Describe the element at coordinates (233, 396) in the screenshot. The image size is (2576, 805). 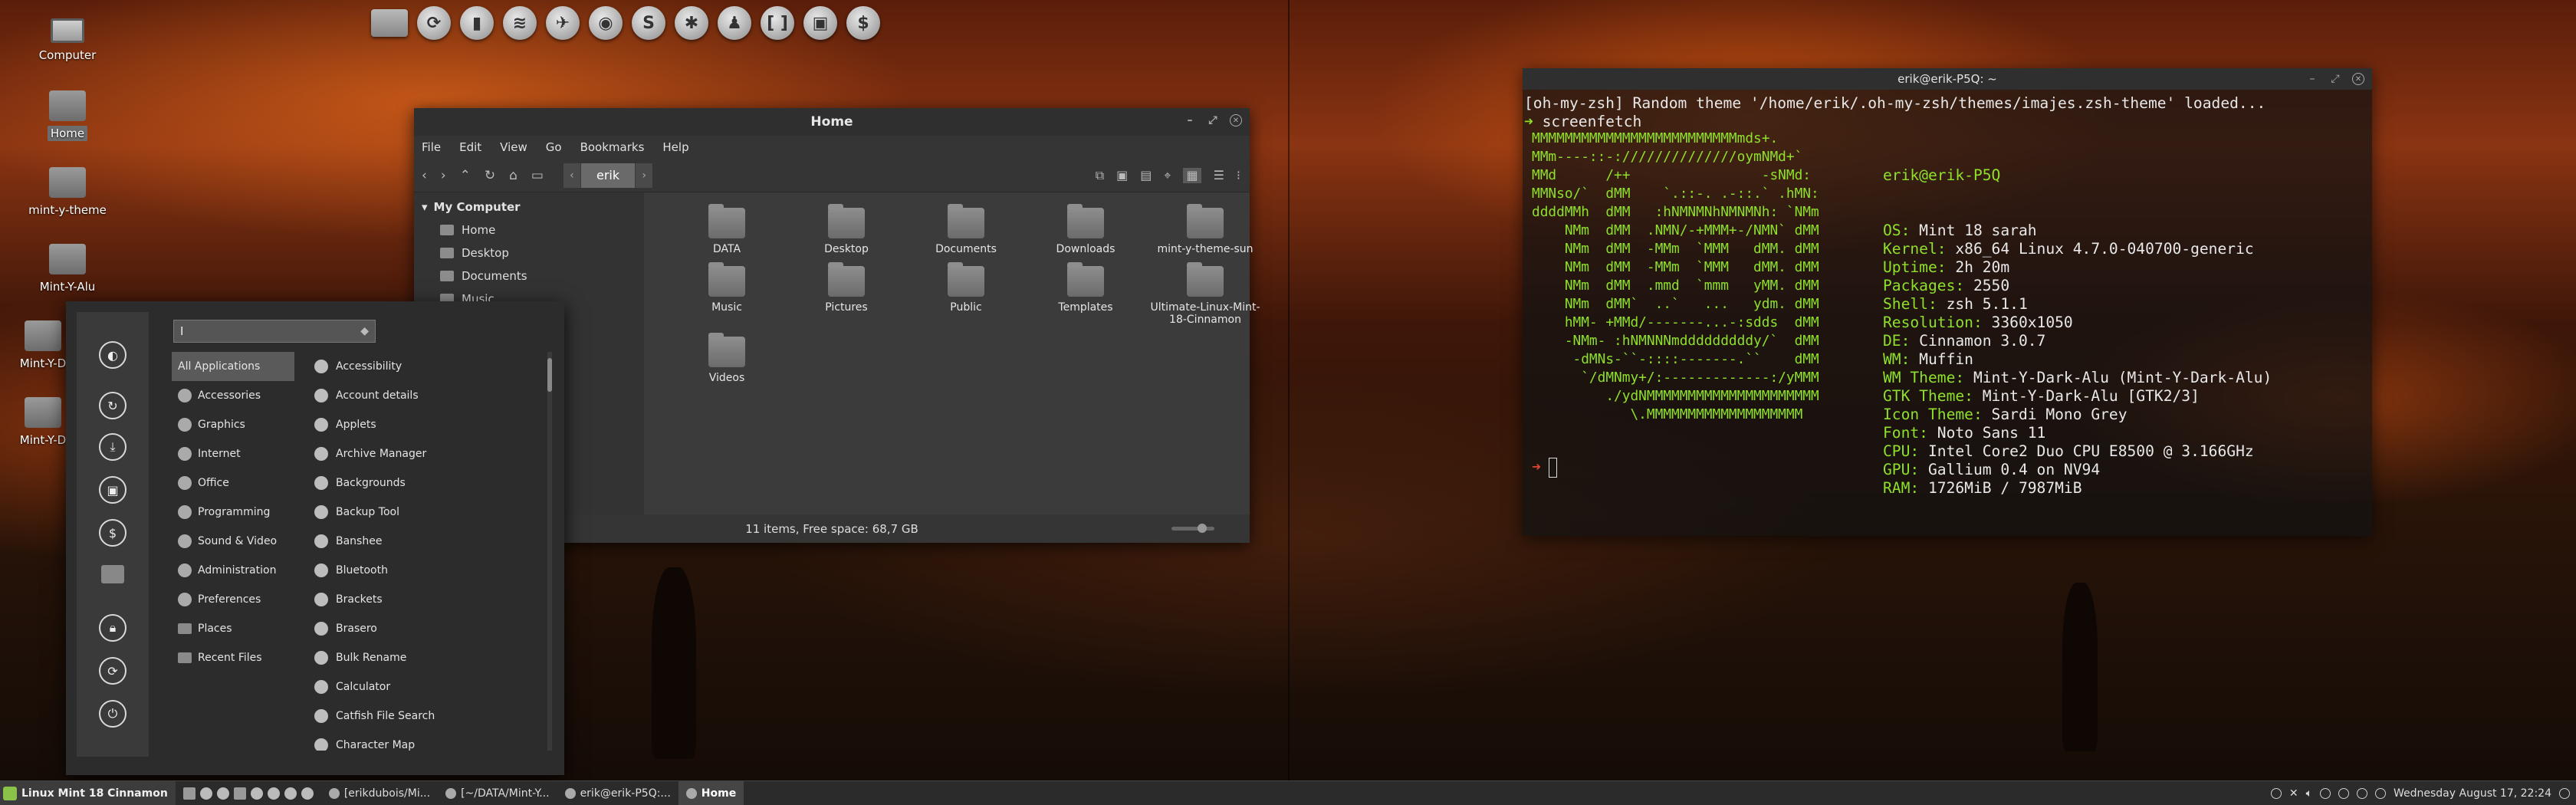
I see `category-item: Accessories` at that location.